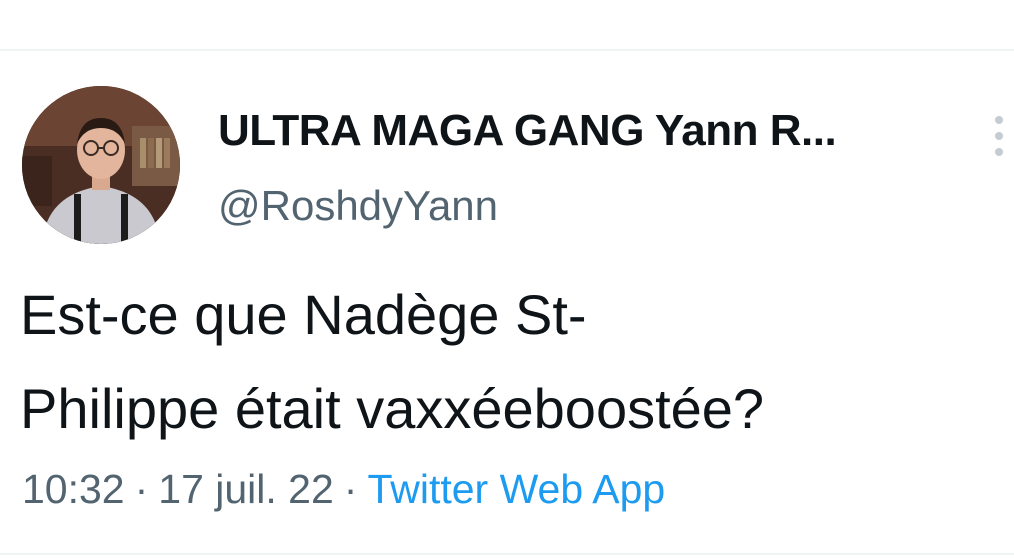  What do you see at coordinates (507, 554) in the screenshot?
I see `bottom-divider` at bounding box center [507, 554].